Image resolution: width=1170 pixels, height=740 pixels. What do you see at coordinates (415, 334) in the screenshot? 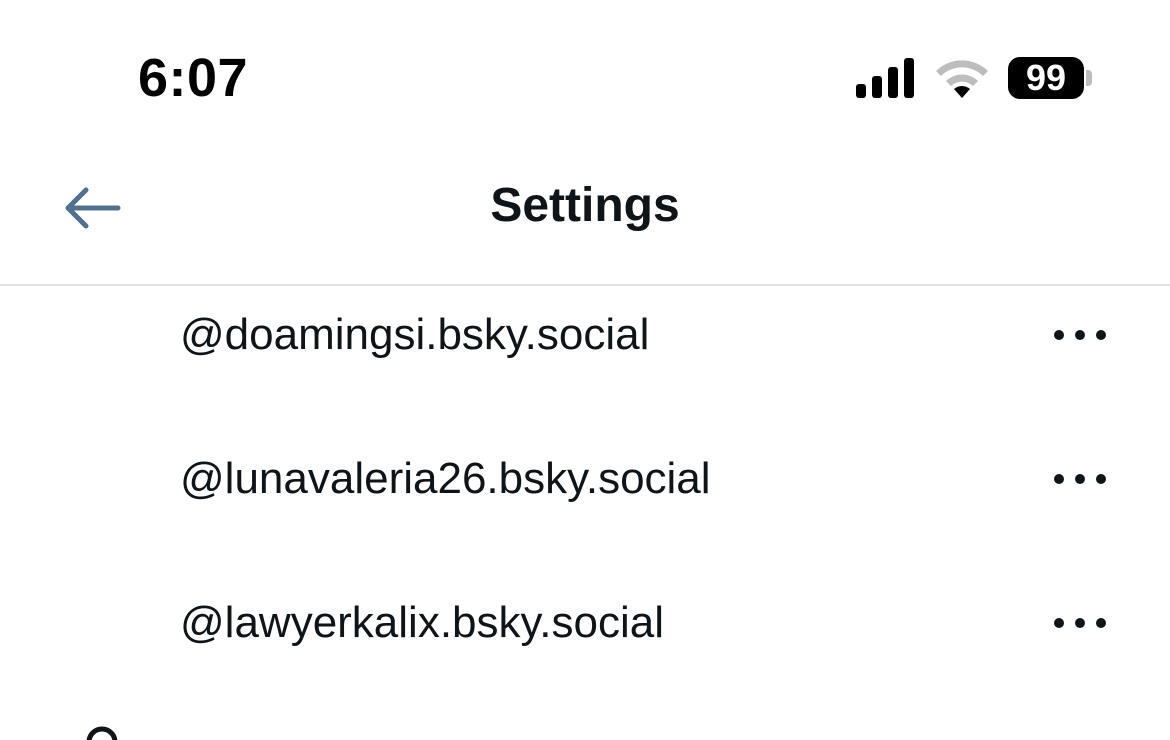
I see `account-handle: @doamingsi.bsky.social` at bounding box center [415, 334].